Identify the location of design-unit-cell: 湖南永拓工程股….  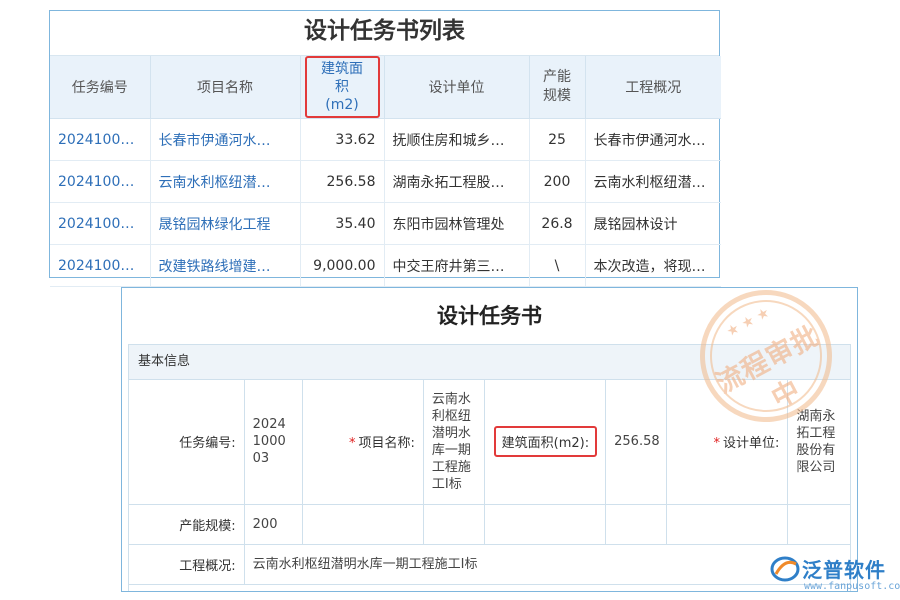
(456, 182).